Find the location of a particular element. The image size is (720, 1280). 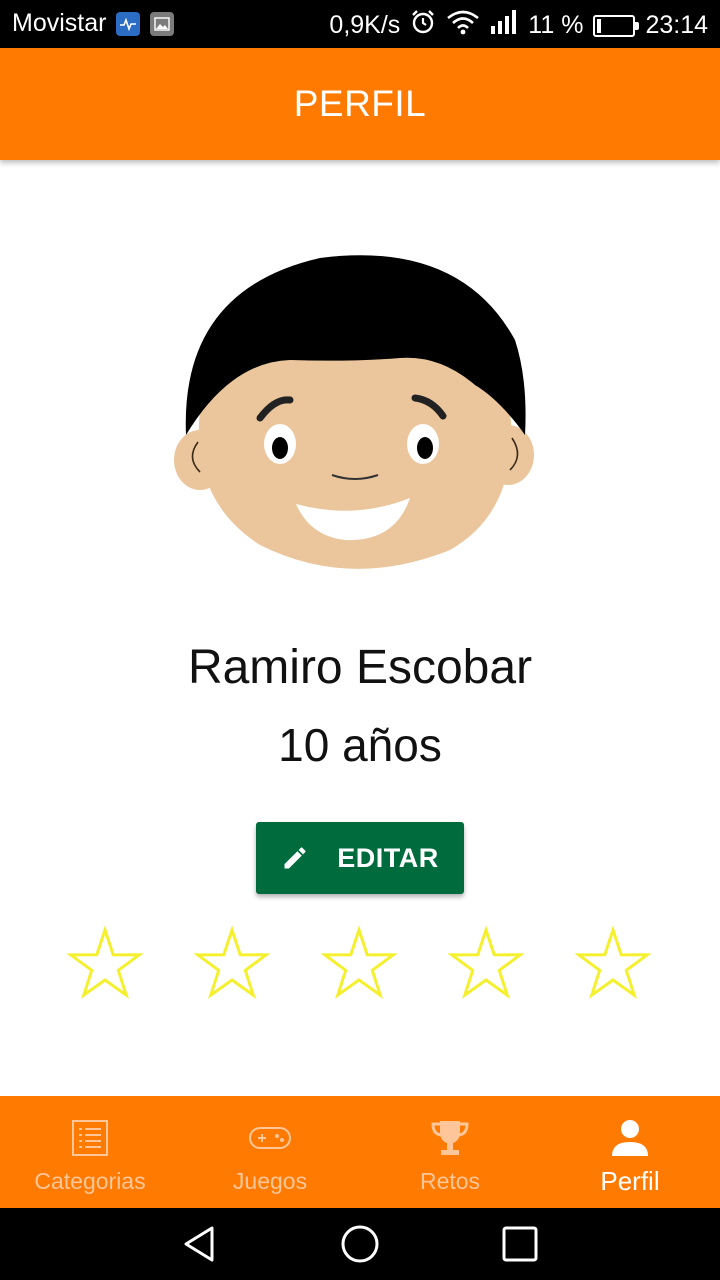

status-bar: Movistar 0,9K/s 11 % 23:14 is located at coordinates (360, 24).